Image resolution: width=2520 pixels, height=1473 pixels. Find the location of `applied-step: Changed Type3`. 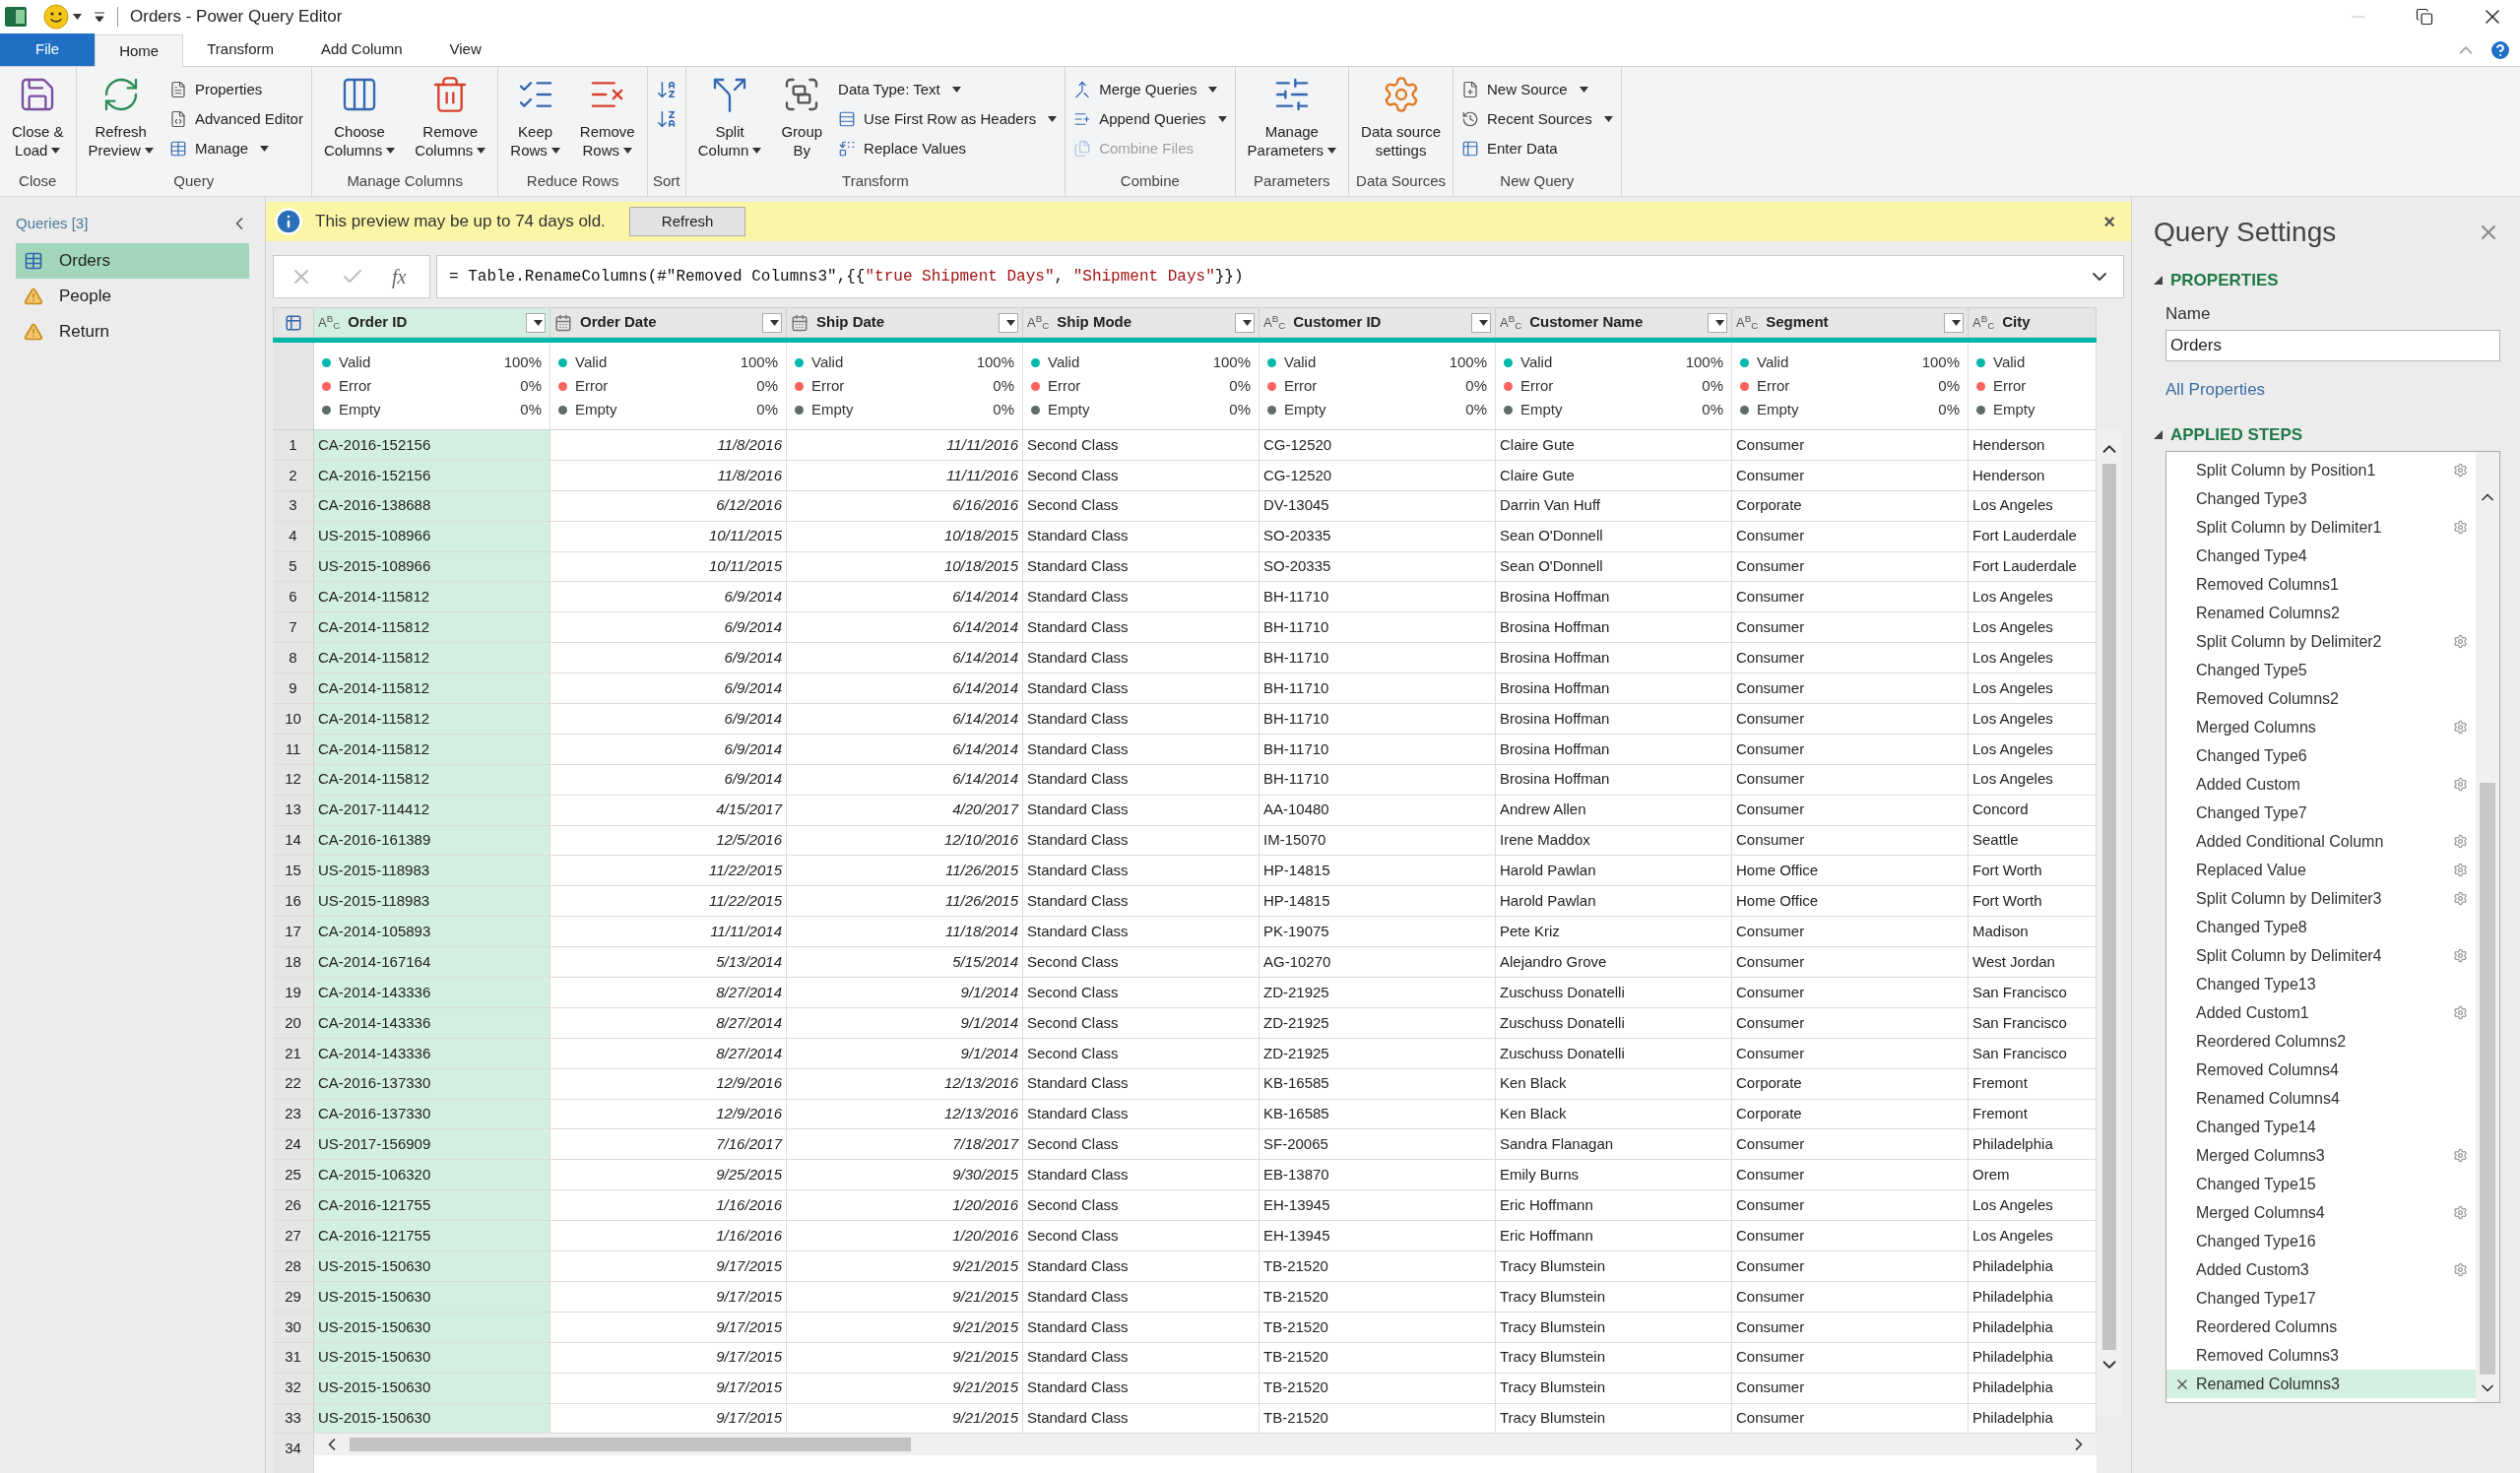

applied-step: Changed Type3 is located at coordinates (2321, 498).